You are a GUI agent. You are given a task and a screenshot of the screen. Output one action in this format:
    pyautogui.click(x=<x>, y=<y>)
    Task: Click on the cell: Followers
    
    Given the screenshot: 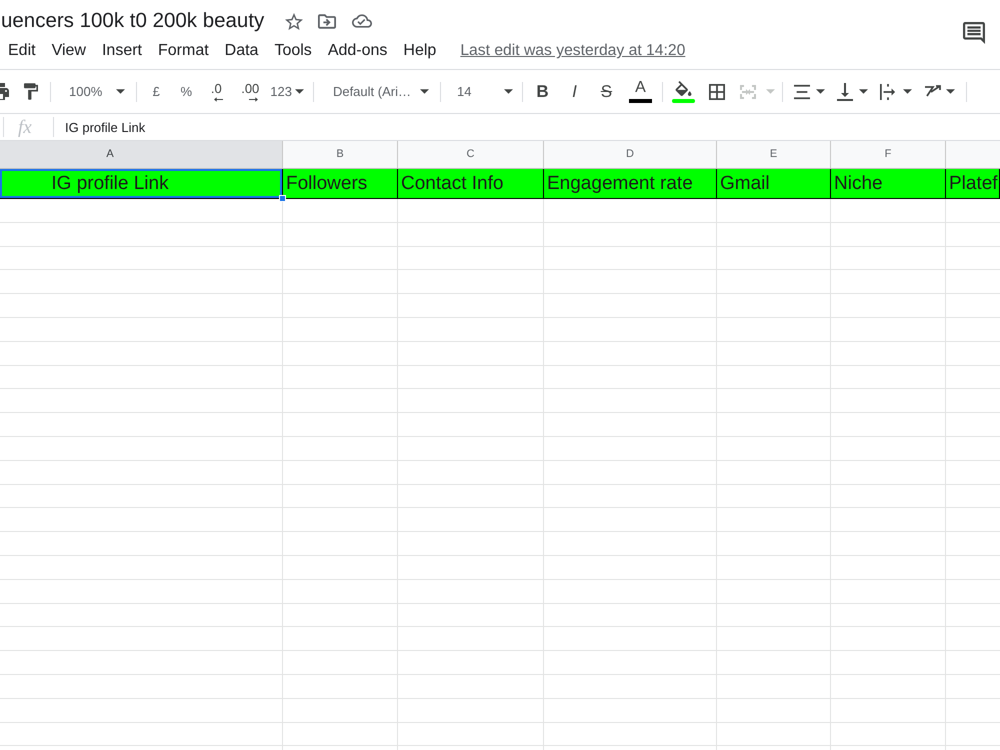 What is the action you would take?
    pyautogui.click(x=340, y=183)
    